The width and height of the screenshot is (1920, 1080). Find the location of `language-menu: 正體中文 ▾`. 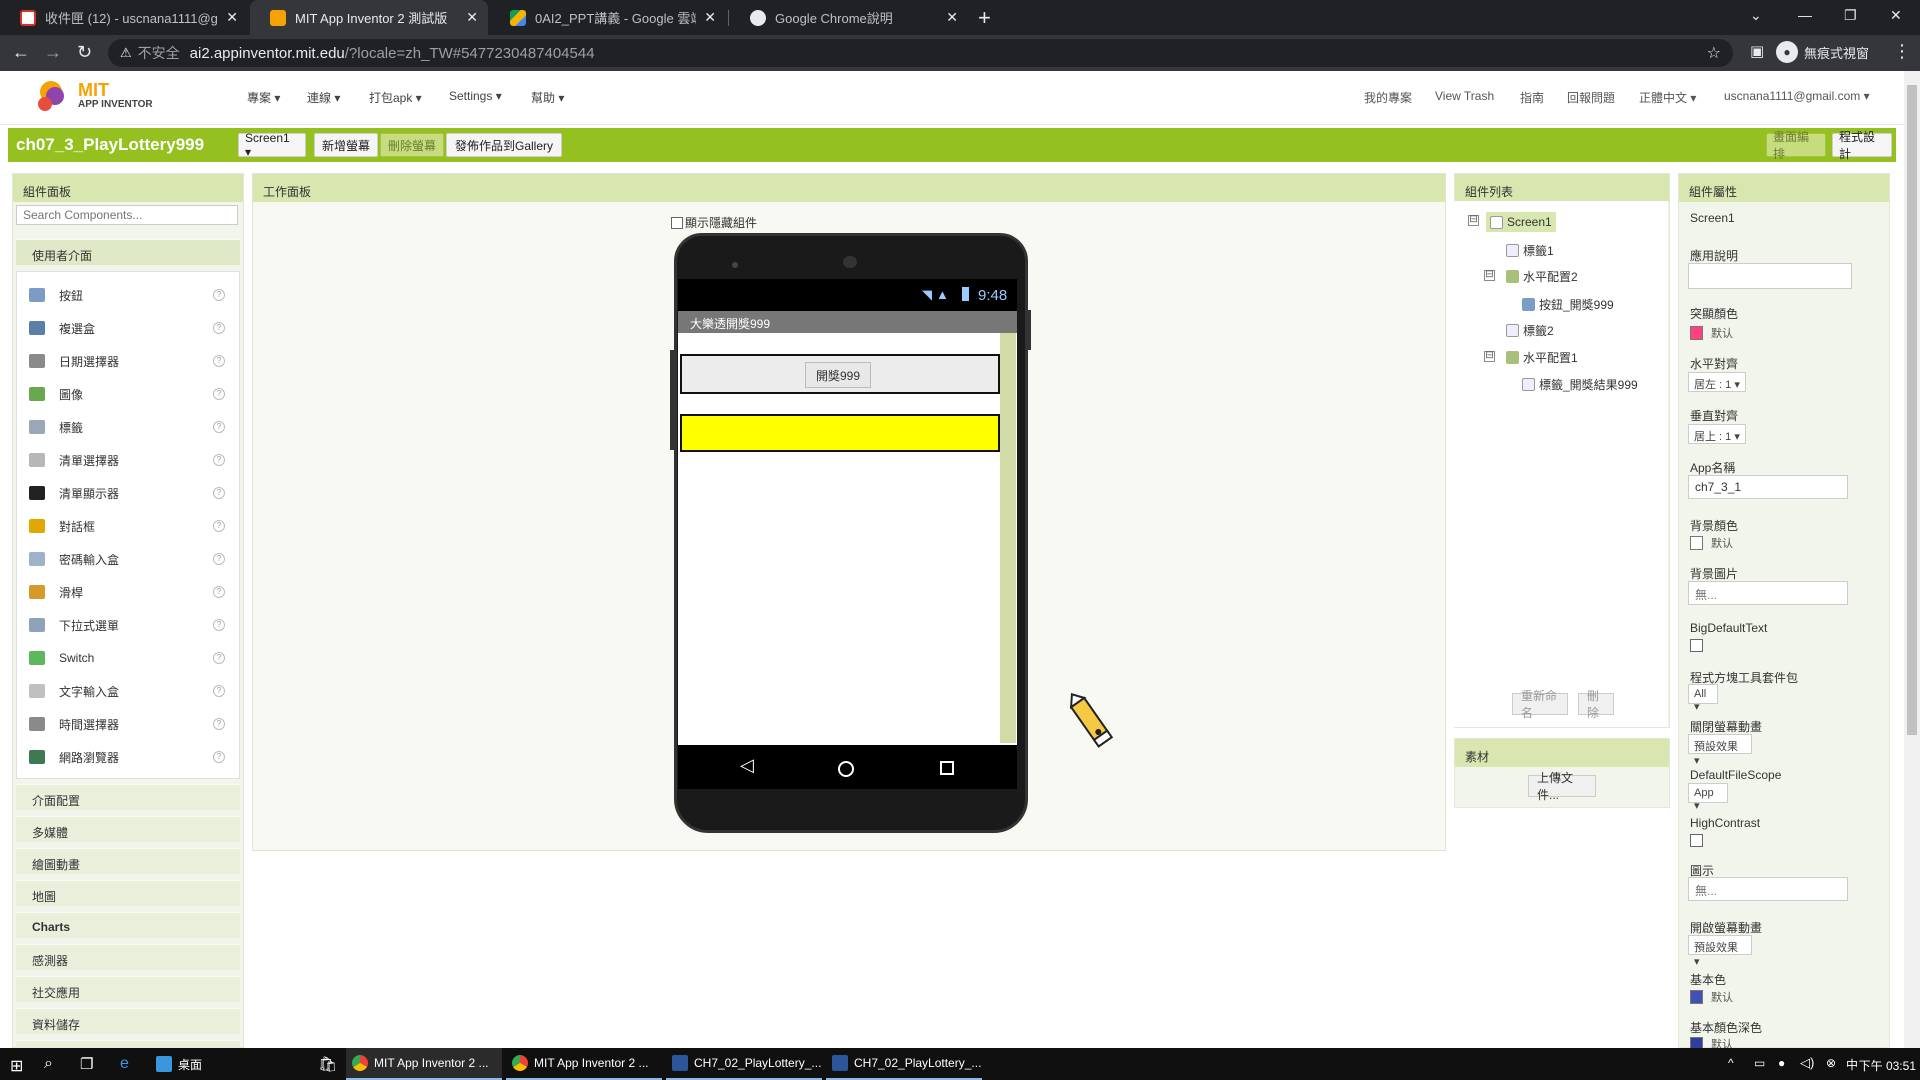

language-menu: 正體中文 ▾ is located at coordinates (1667, 97).